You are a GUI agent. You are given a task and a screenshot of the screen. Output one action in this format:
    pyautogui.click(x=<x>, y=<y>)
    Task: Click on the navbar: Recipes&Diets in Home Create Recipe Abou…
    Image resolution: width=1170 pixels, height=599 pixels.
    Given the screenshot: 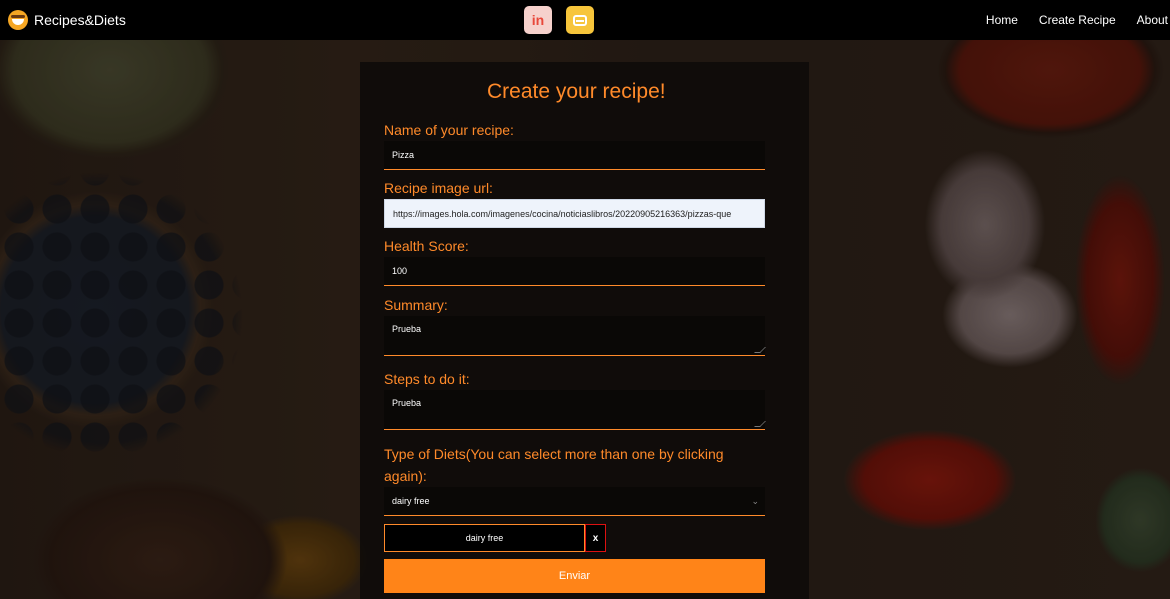 What is the action you would take?
    pyautogui.click(x=585, y=20)
    